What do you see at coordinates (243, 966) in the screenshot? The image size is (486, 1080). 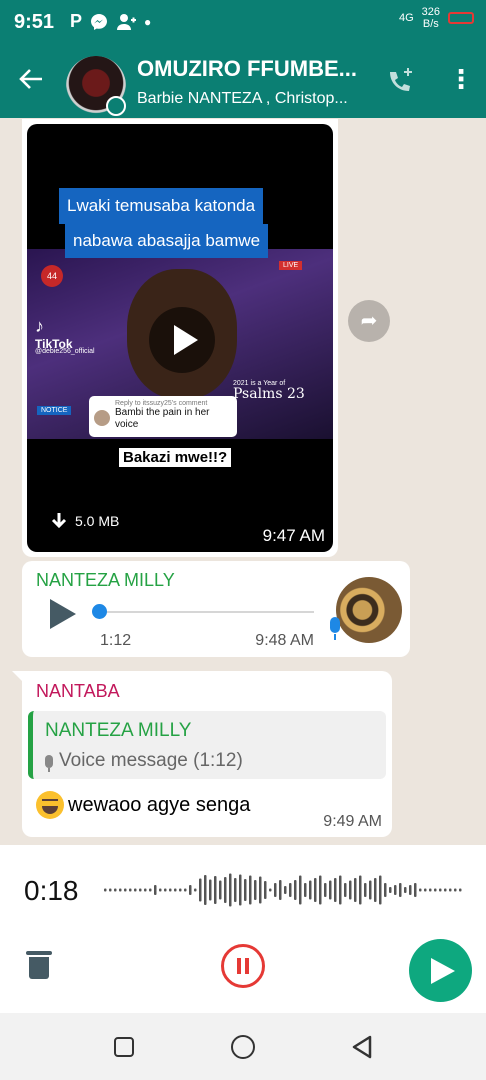 I see `pause-recording-icon` at bounding box center [243, 966].